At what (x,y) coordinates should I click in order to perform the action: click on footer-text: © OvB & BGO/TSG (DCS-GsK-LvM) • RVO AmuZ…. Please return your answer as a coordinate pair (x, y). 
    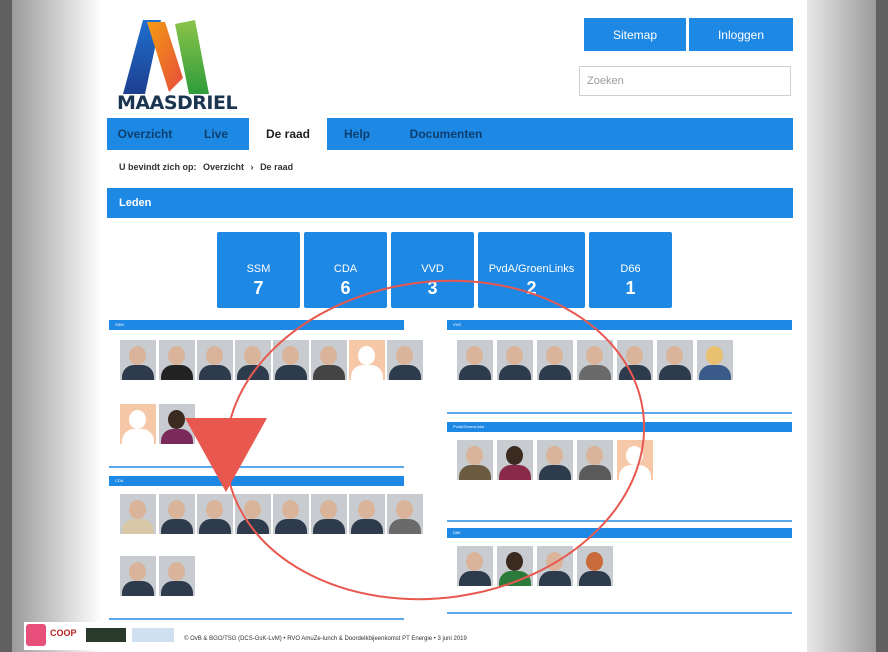
    Looking at the image, I should click on (325, 639).